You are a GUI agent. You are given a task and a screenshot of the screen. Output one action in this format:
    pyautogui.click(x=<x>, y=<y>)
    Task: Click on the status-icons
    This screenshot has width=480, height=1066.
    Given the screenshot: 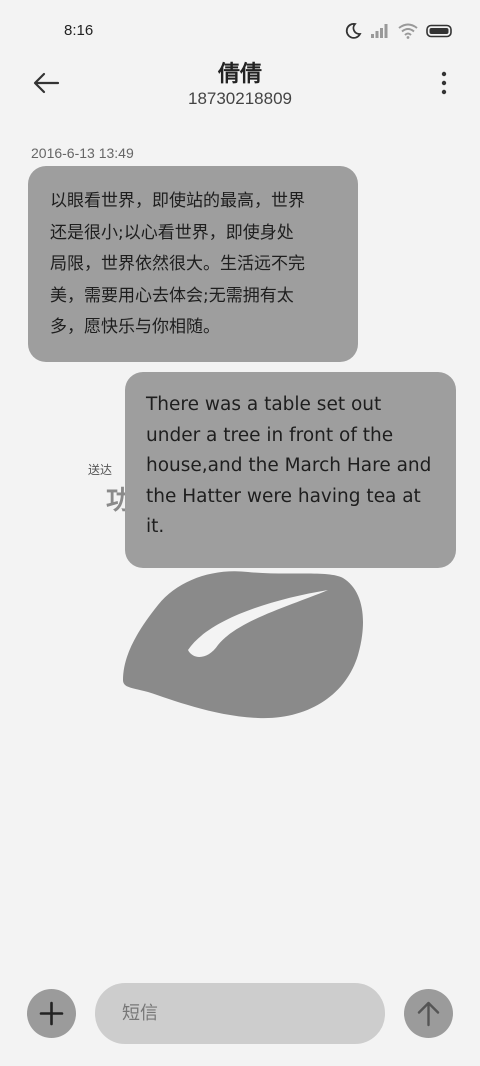 What is the action you would take?
    pyautogui.click(x=399, y=31)
    